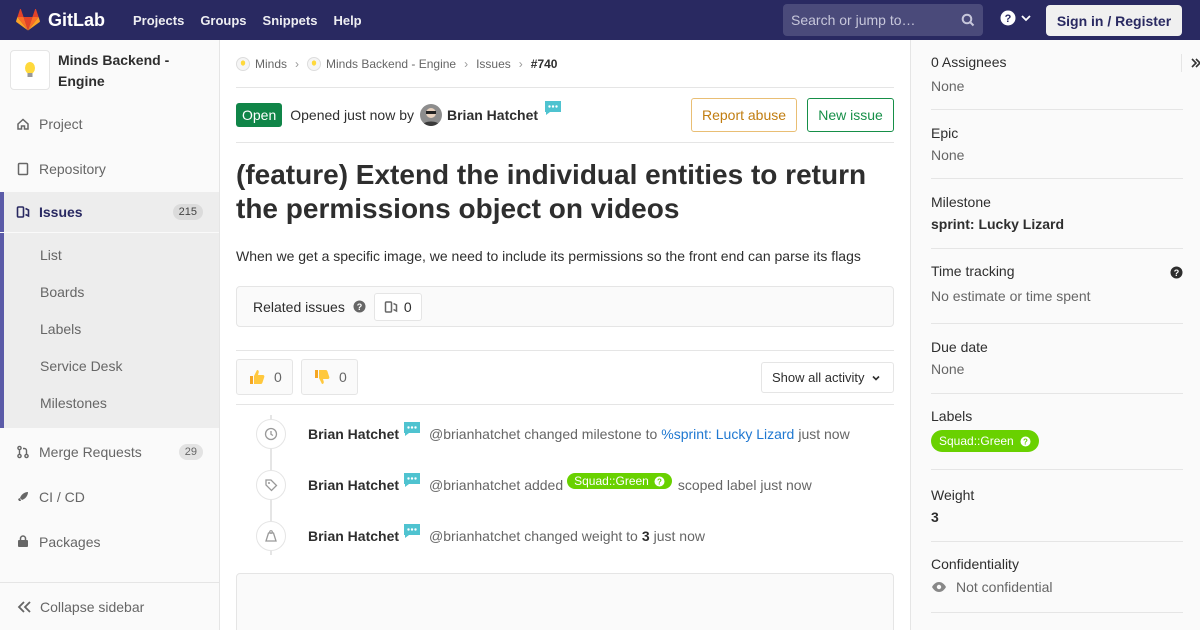 This screenshot has height=630, width=1200. What do you see at coordinates (492, 115) in the screenshot?
I see `author-name: Brian Hatchet` at bounding box center [492, 115].